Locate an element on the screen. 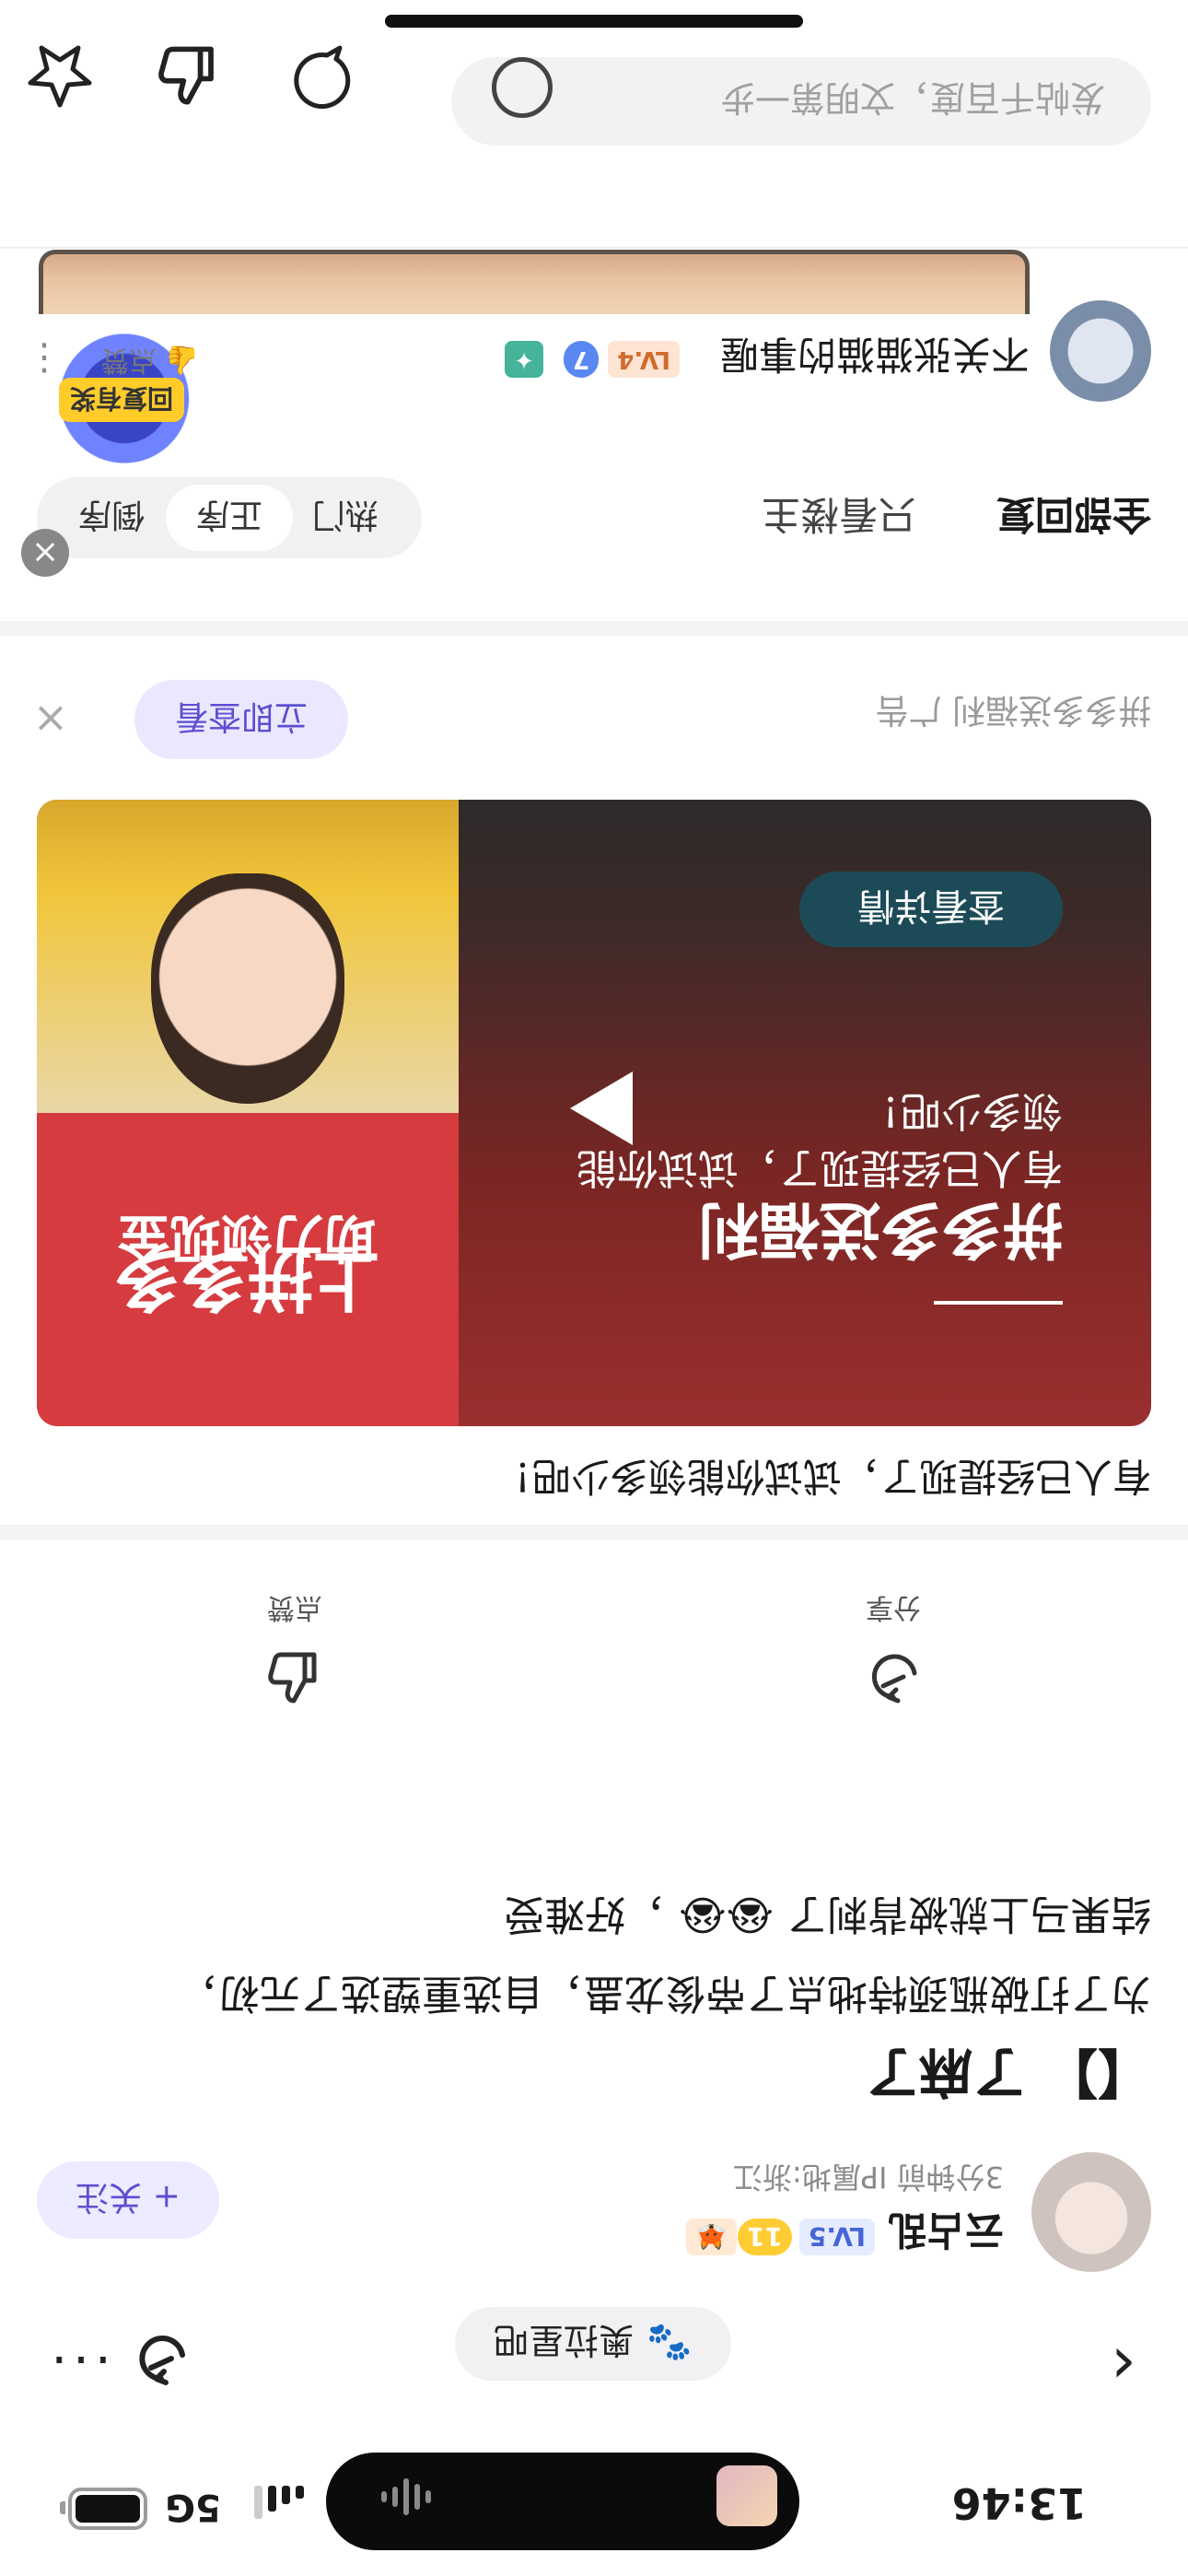 Image resolution: width=1188 pixels, height=2576 pixels. like-label: 点赞 is located at coordinates (294, 1607).